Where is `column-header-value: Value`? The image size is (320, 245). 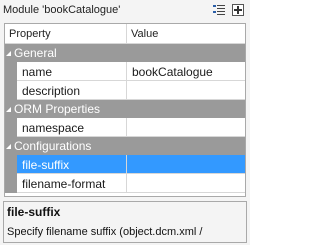 column-header-value: Value is located at coordinates (144, 34).